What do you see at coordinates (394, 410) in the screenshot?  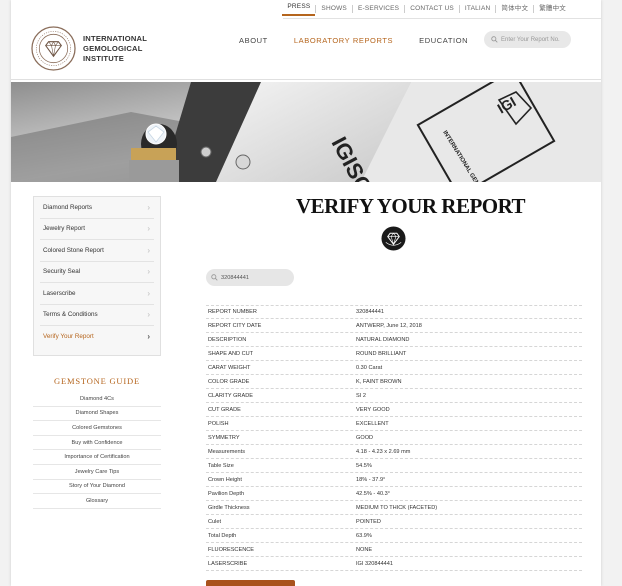 I see `table-row: CUT GRADE VERY GOOD` at bounding box center [394, 410].